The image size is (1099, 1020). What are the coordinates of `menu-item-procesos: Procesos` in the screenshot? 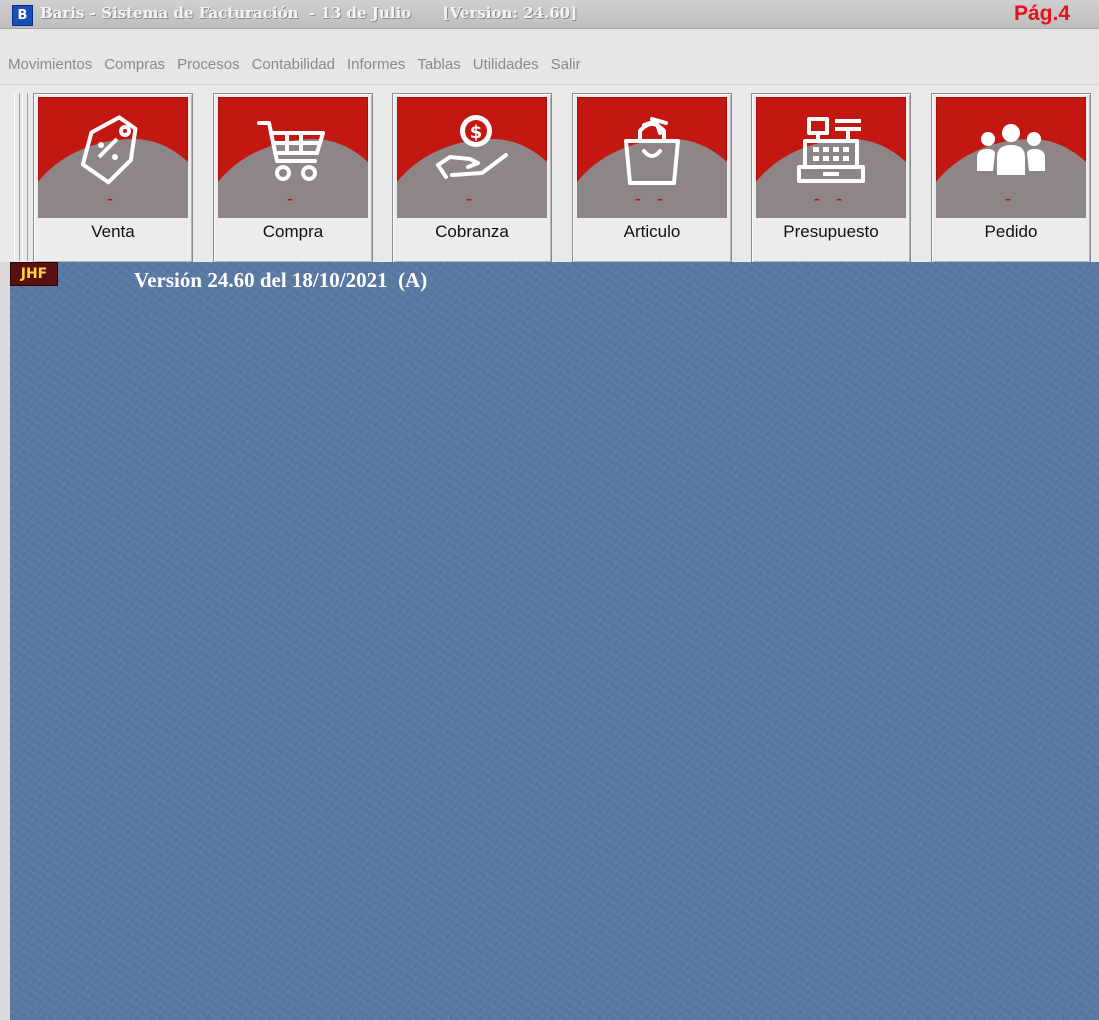 It's located at (208, 64).